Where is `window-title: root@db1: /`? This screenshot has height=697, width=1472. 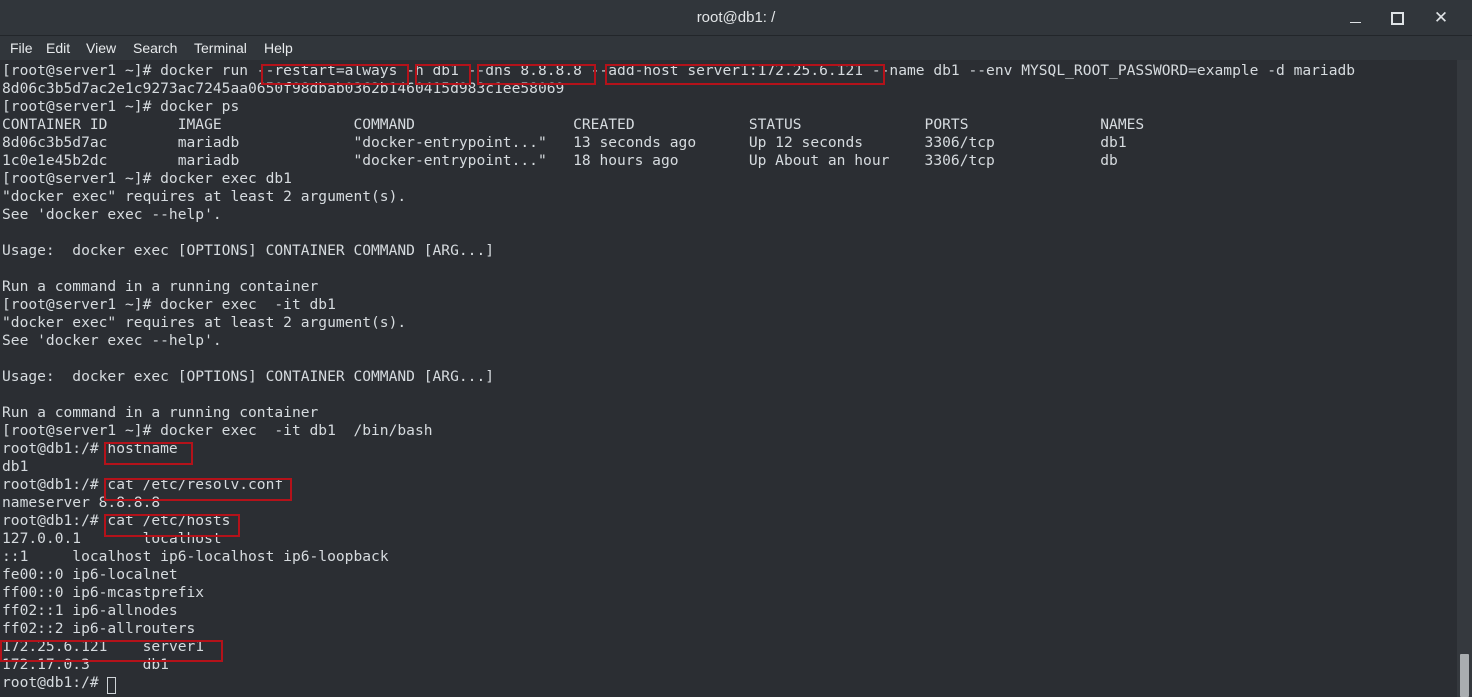
window-title: root@db1: / is located at coordinates (736, 17).